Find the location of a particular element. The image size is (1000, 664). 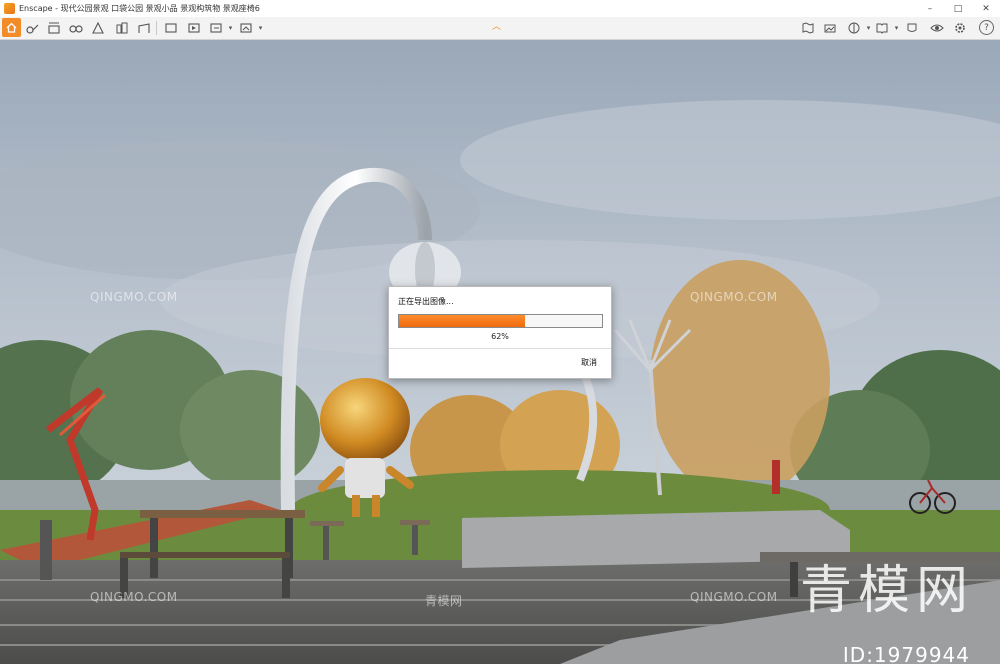

video-icon is located at coordinates (193, 27).